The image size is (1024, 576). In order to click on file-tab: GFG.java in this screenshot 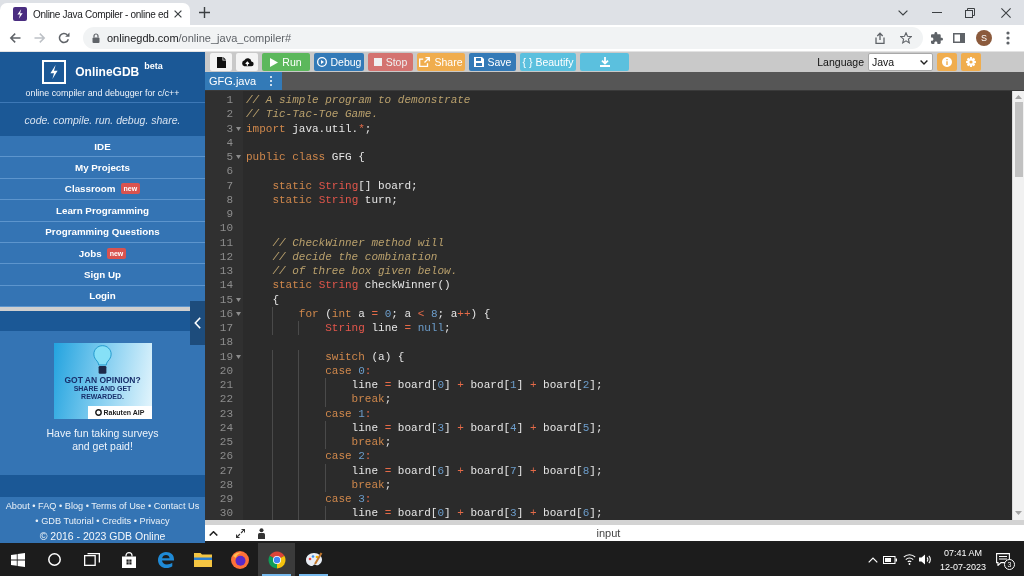, I will do `click(243, 81)`.